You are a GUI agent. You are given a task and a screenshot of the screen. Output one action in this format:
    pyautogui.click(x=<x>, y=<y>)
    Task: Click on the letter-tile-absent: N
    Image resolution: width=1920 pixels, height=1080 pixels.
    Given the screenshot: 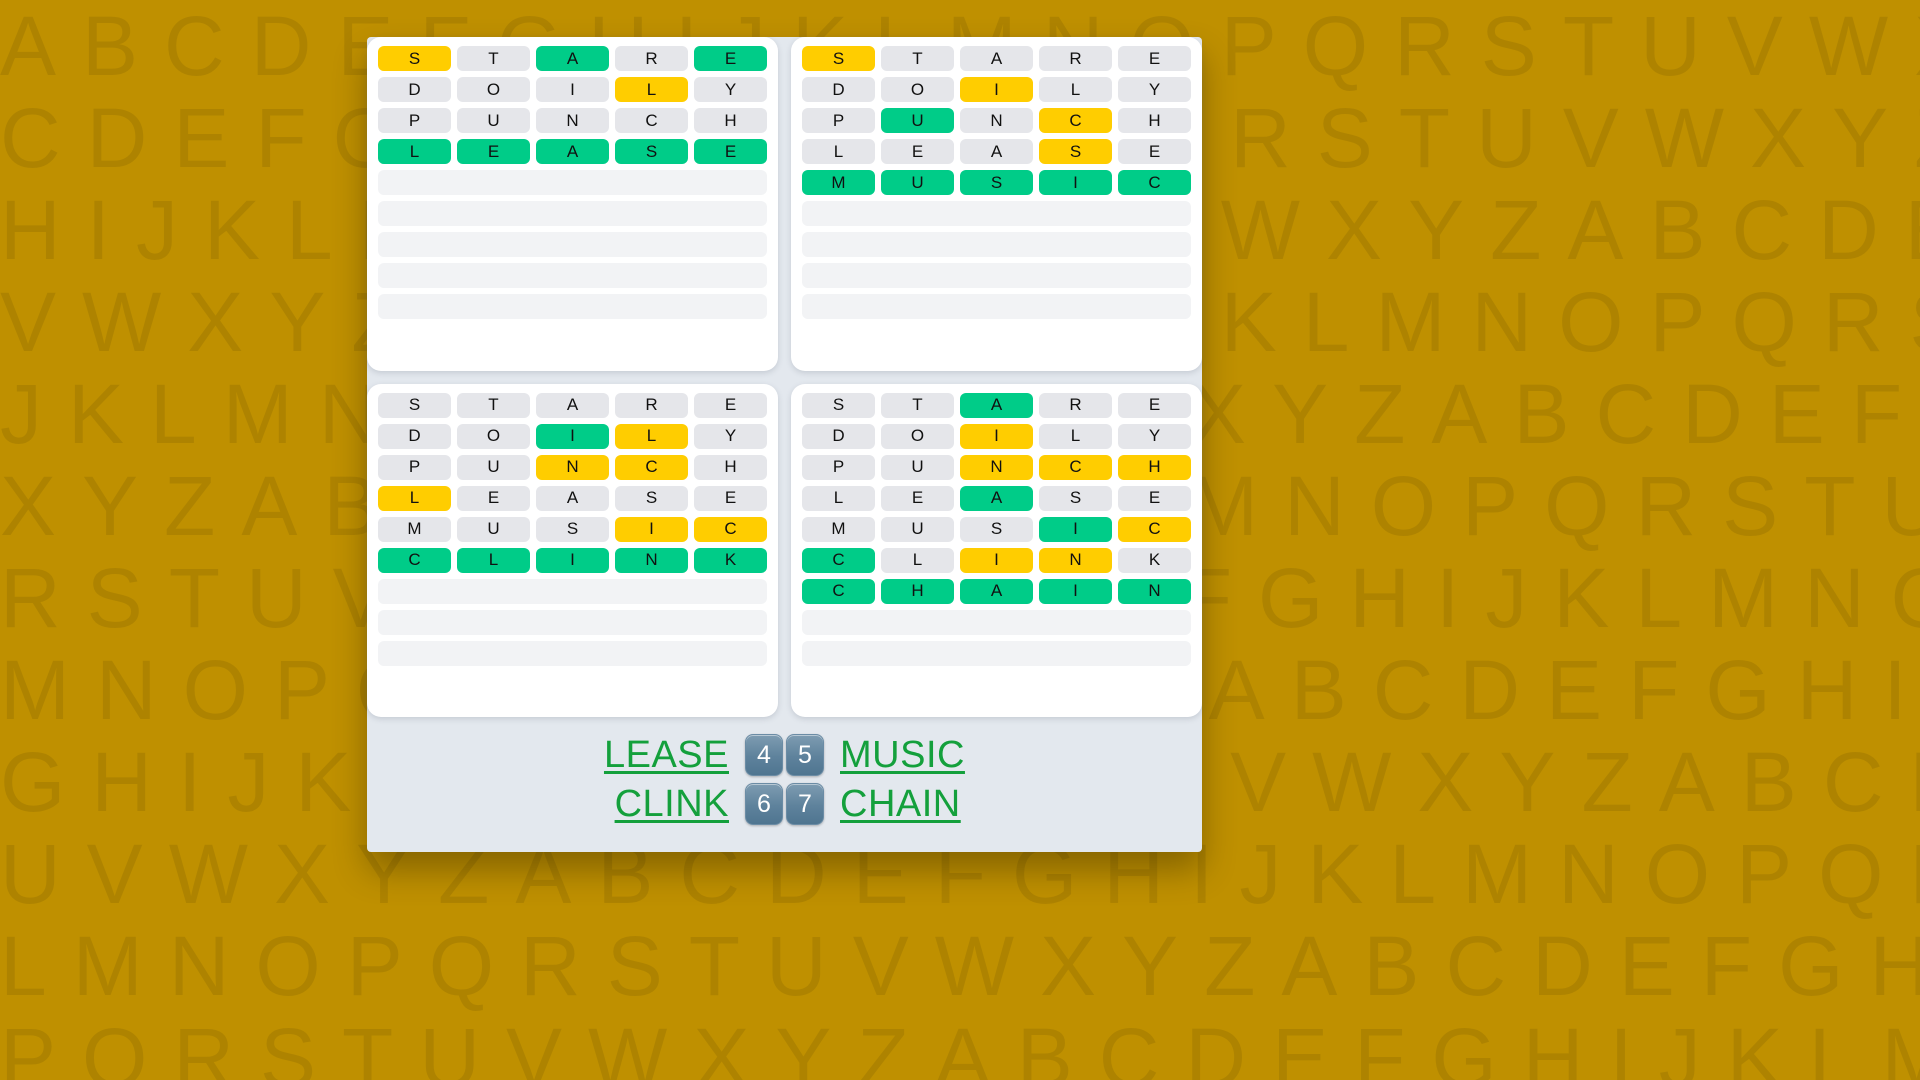 What is the action you would take?
    pyautogui.click(x=572, y=120)
    